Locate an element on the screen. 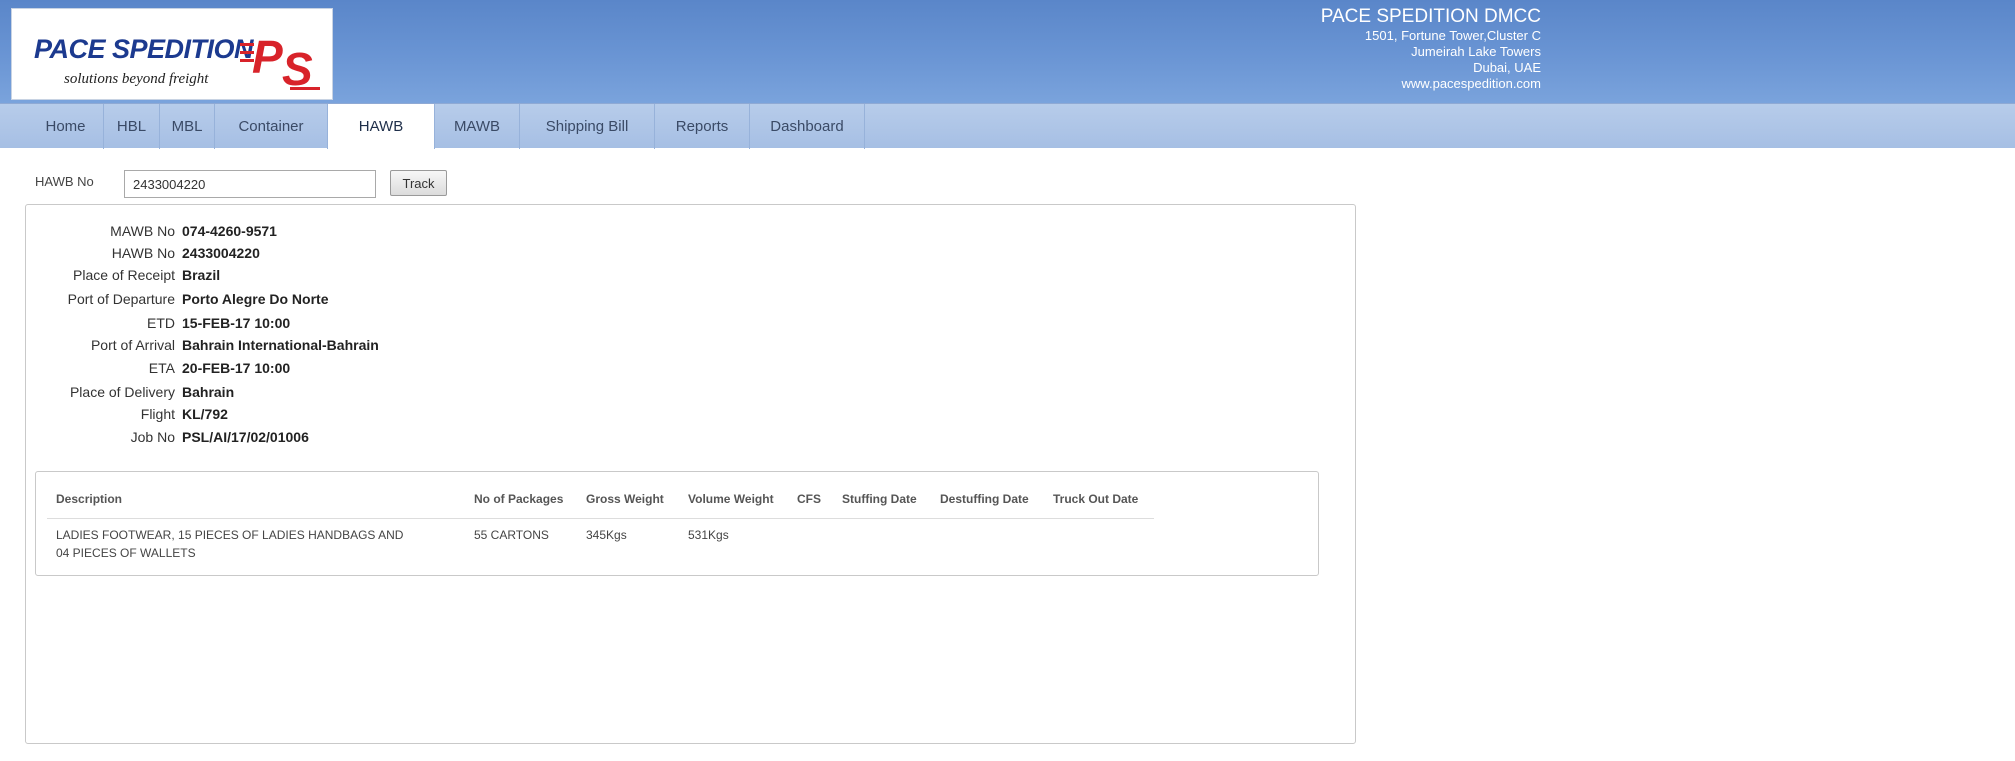 This screenshot has height=761, width=2015. cell-volume-weight: 531Kgs is located at coordinates (708, 535).